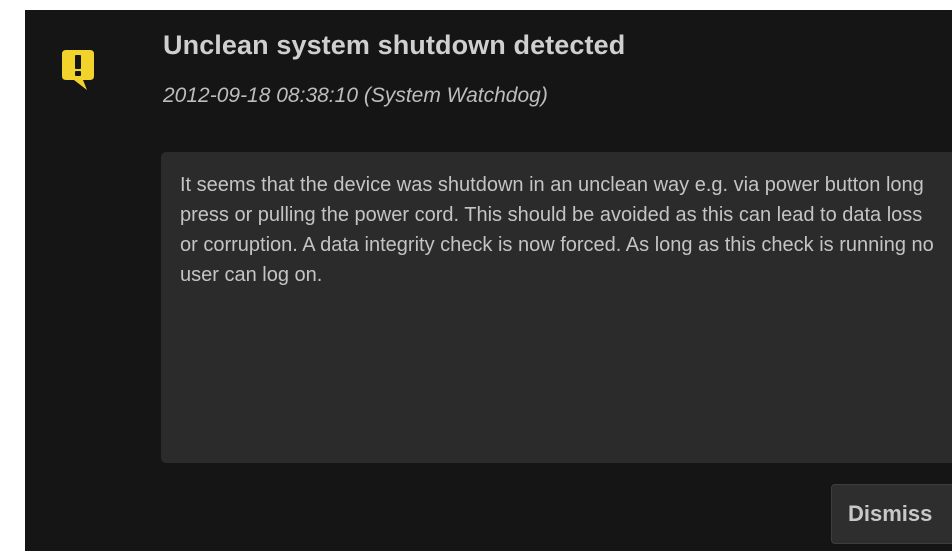 The image size is (952, 551). I want to click on alert-warning-icon, so click(78, 70).